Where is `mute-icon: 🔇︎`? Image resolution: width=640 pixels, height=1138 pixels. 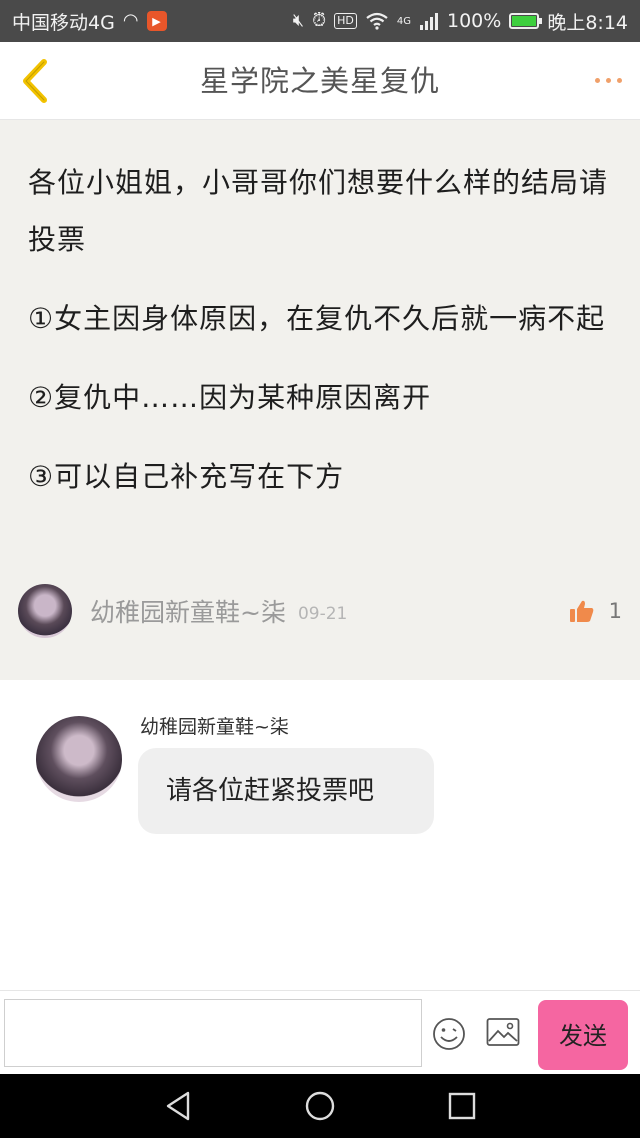
mute-icon: 🔇︎ is located at coordinates (298, 20).